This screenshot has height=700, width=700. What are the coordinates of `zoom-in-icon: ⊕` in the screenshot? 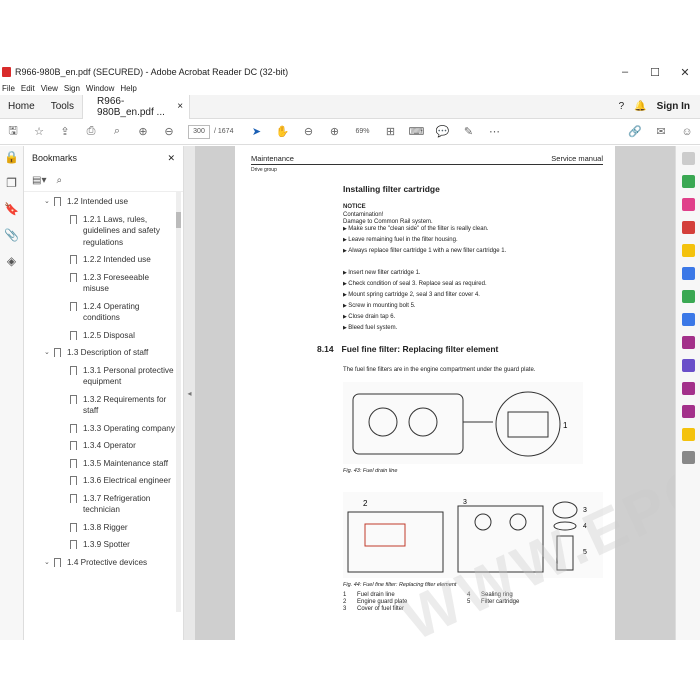 It's located at (334, 131).